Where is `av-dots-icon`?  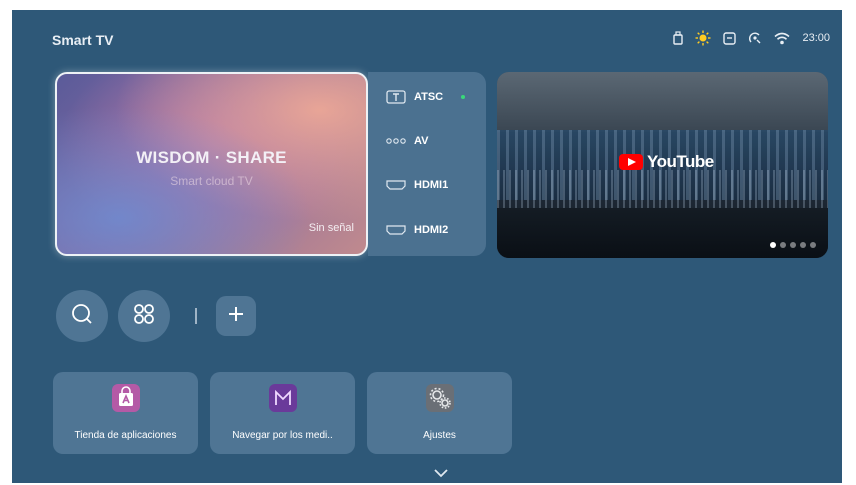 av-dots-icon is located at coordinates (396, 141).